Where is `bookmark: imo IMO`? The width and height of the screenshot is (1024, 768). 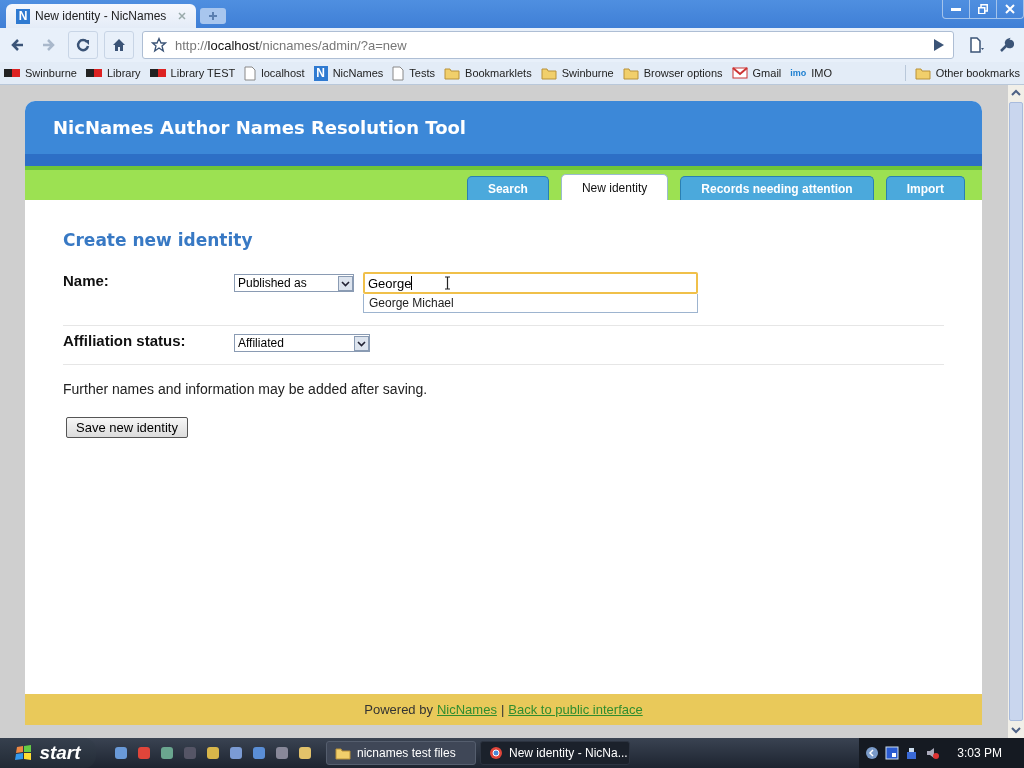
bookmark: imo IMO is located at coordinates (811, 73).